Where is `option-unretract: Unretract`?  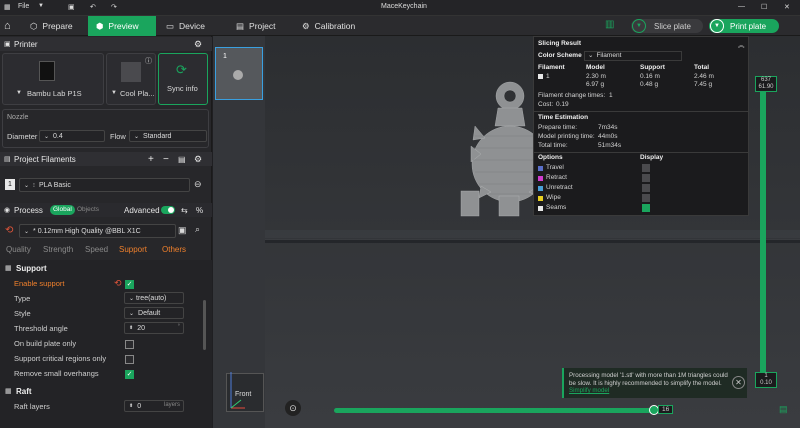
option-unretract: Unretract is located at coordinates (559, 187).